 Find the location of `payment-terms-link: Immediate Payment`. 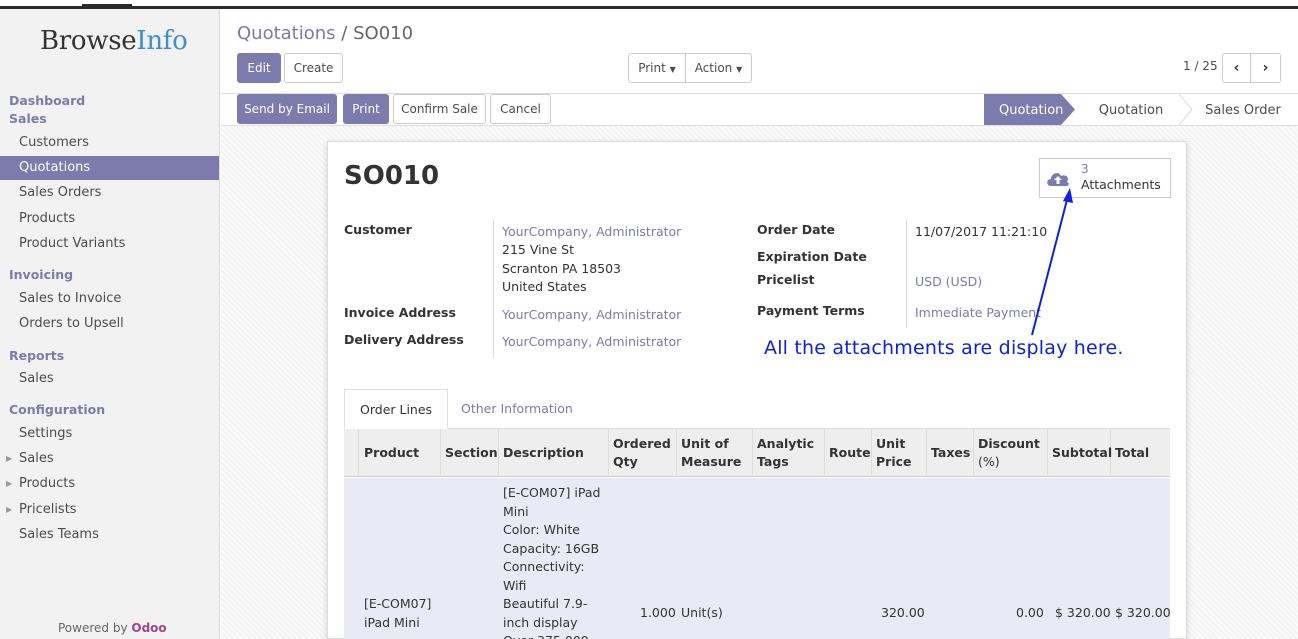

payment-terms-link: Immediate Payment is located at coordinates (978, 312).